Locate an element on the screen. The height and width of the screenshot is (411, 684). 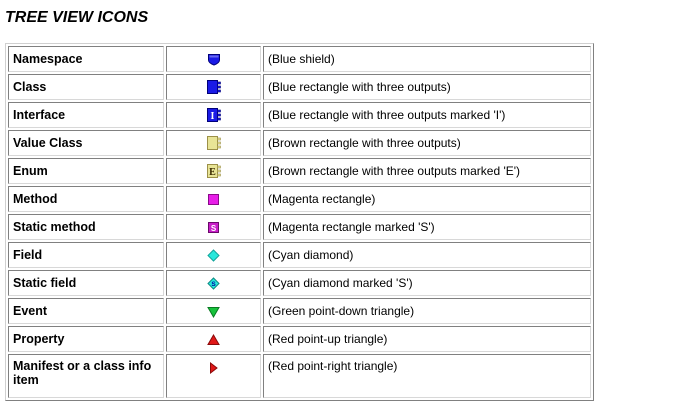
row-name: Value Class is located at coordinates (86, 143).